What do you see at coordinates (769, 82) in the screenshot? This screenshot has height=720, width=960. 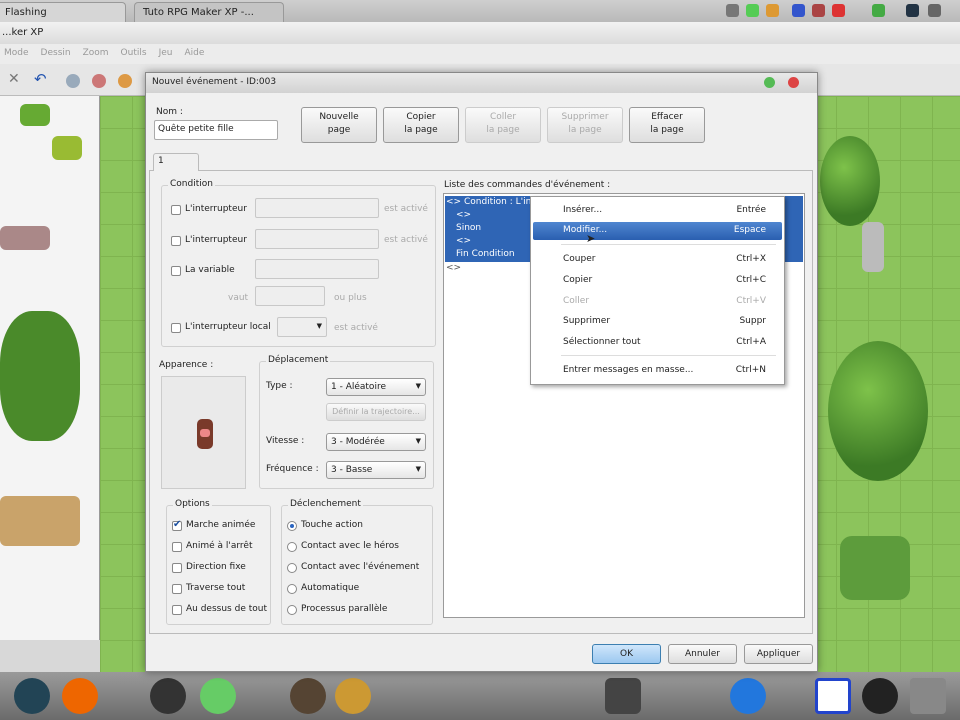 I see `minimize-icon` at bounding box center [769, 82].